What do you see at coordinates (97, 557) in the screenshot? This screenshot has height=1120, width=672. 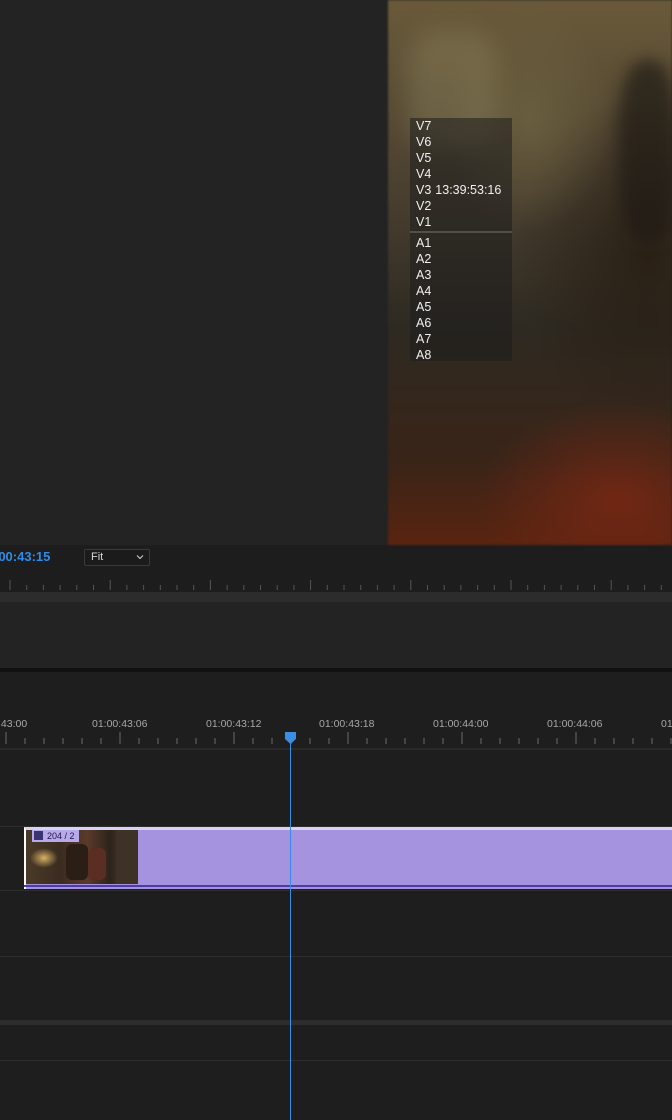 I see `zoom-level-value: Fit` at bounding box center [97, 557].